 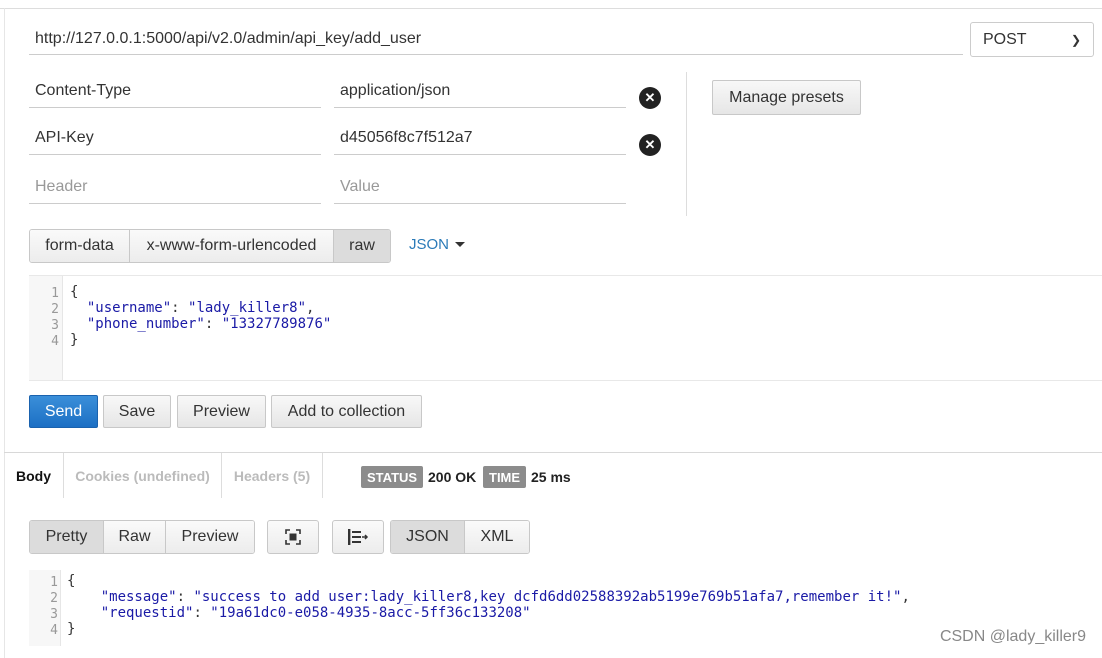 I want to click on response-view-tabs: Pretty Raw Preview, so click(x=142, y=537).